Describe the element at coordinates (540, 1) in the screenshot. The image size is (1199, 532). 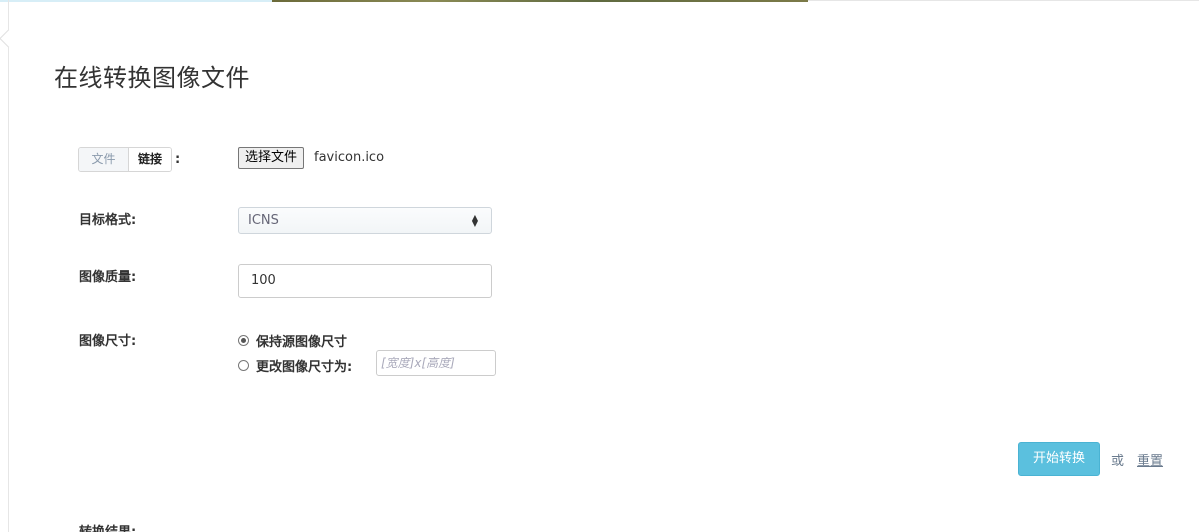
I see `top-banner-image` at that location.